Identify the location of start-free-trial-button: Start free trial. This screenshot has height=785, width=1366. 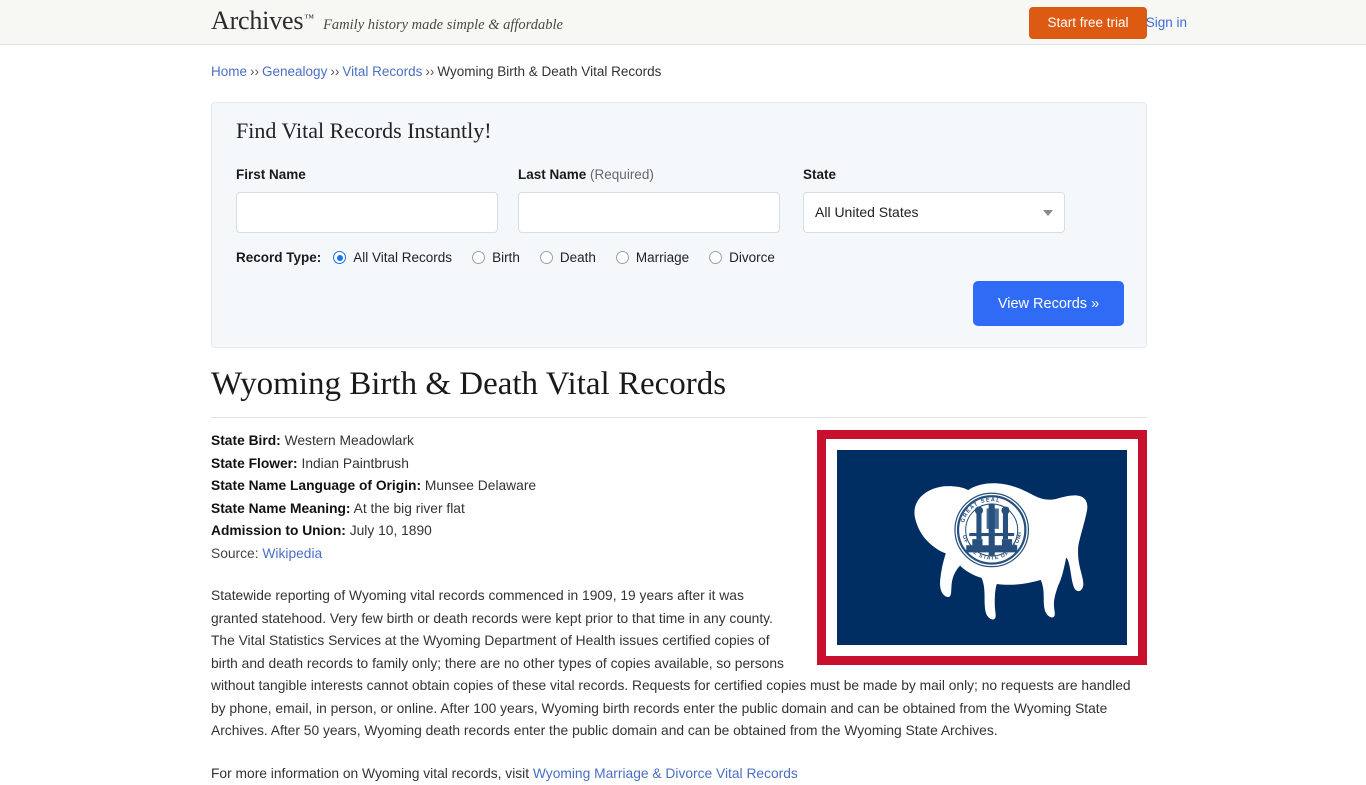
(1088, 23).